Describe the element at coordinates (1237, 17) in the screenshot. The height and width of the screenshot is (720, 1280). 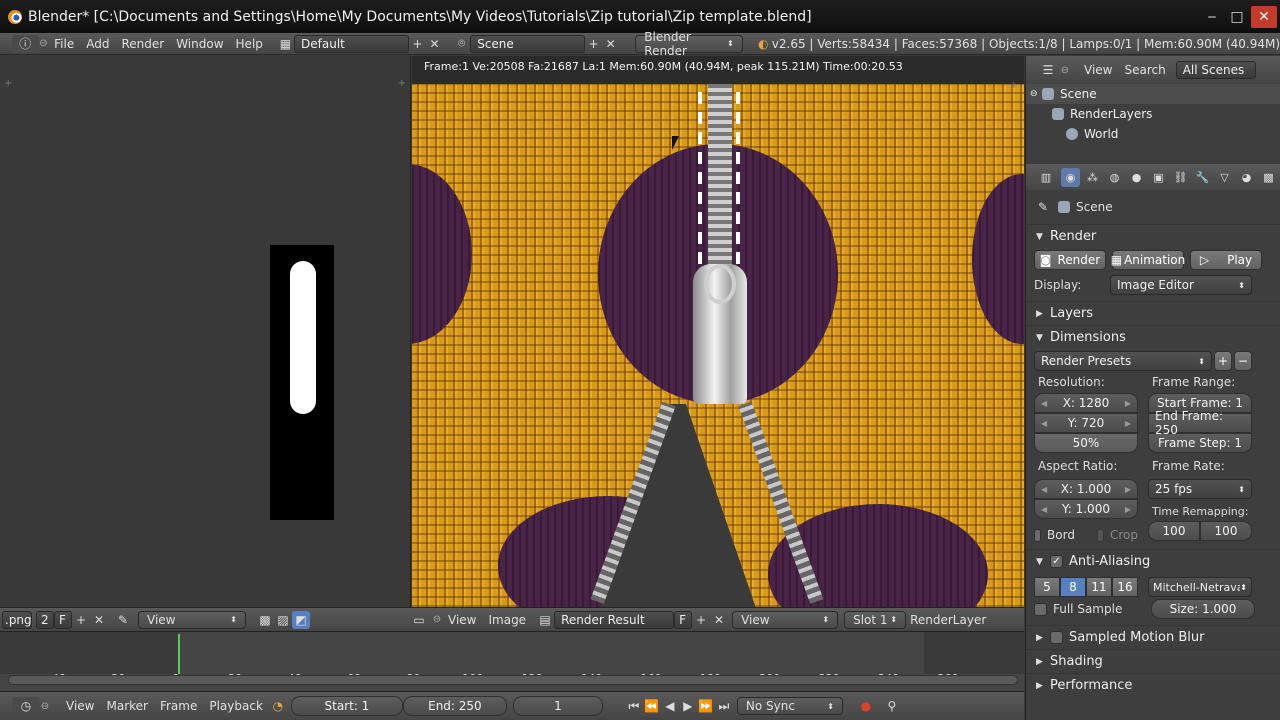
I see `maximize-button: □` at that location.